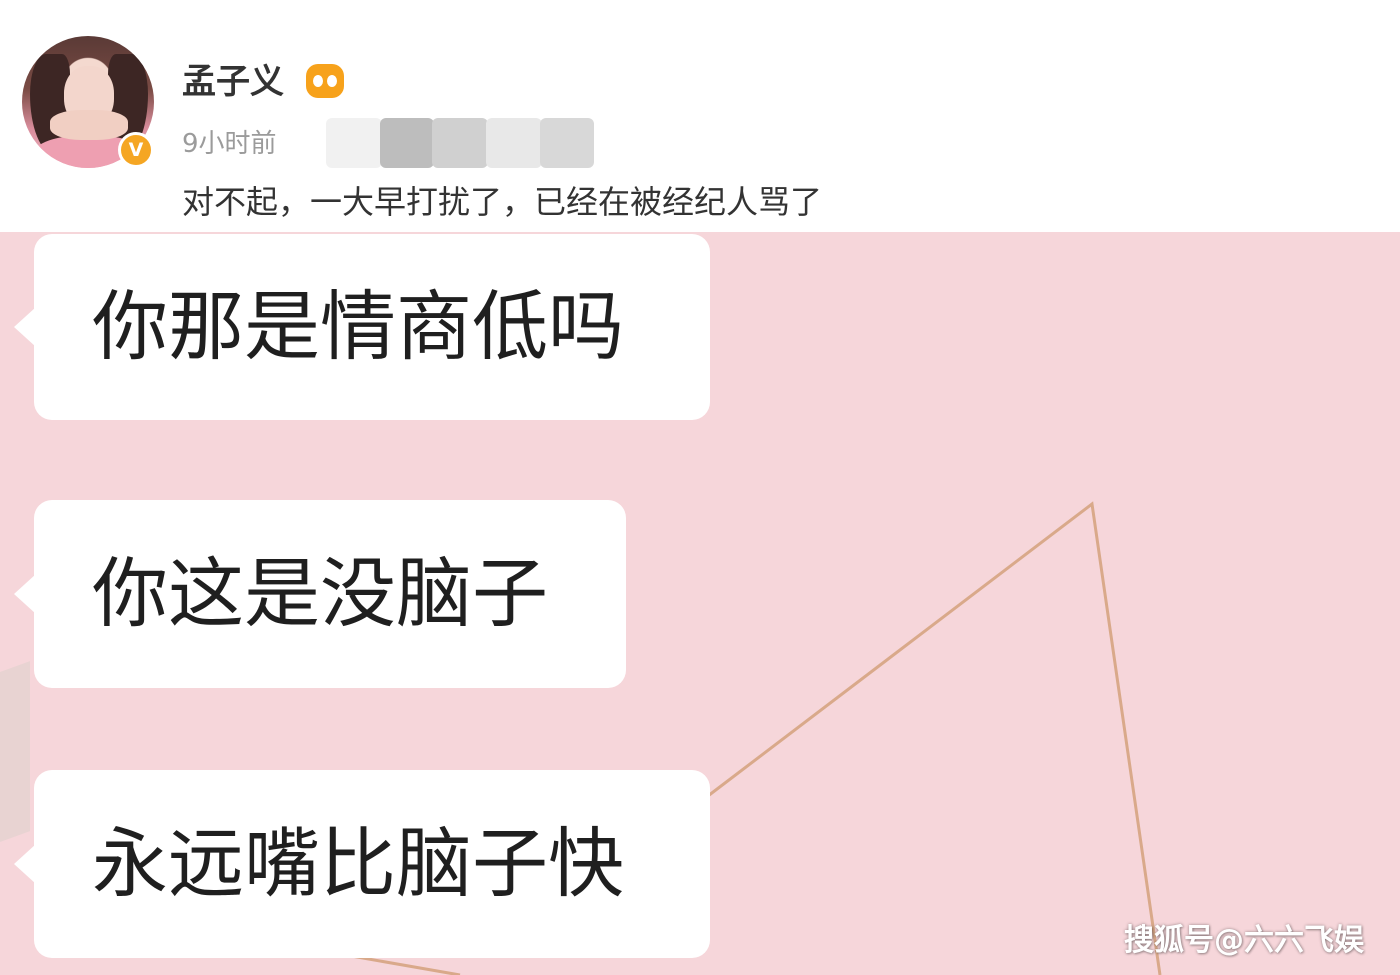  I want to click on member-crown-icon, so click(325, 81).